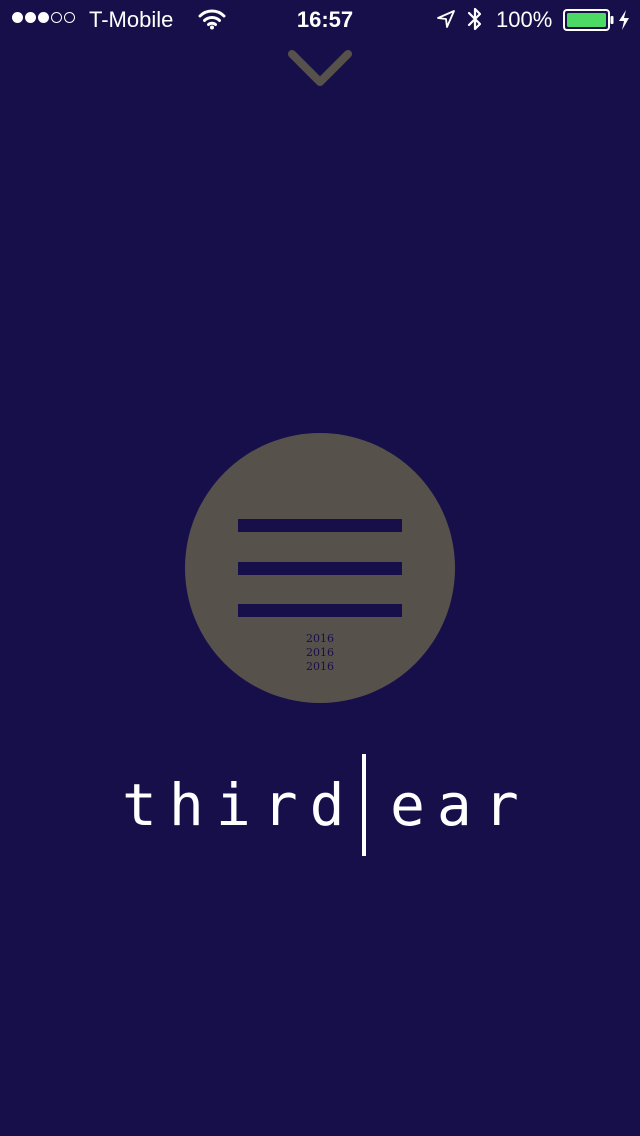 Image resolution: width=640 pixels, height=1136 pixels. I want to click on charging-bolt-icon, so click(624, 20).